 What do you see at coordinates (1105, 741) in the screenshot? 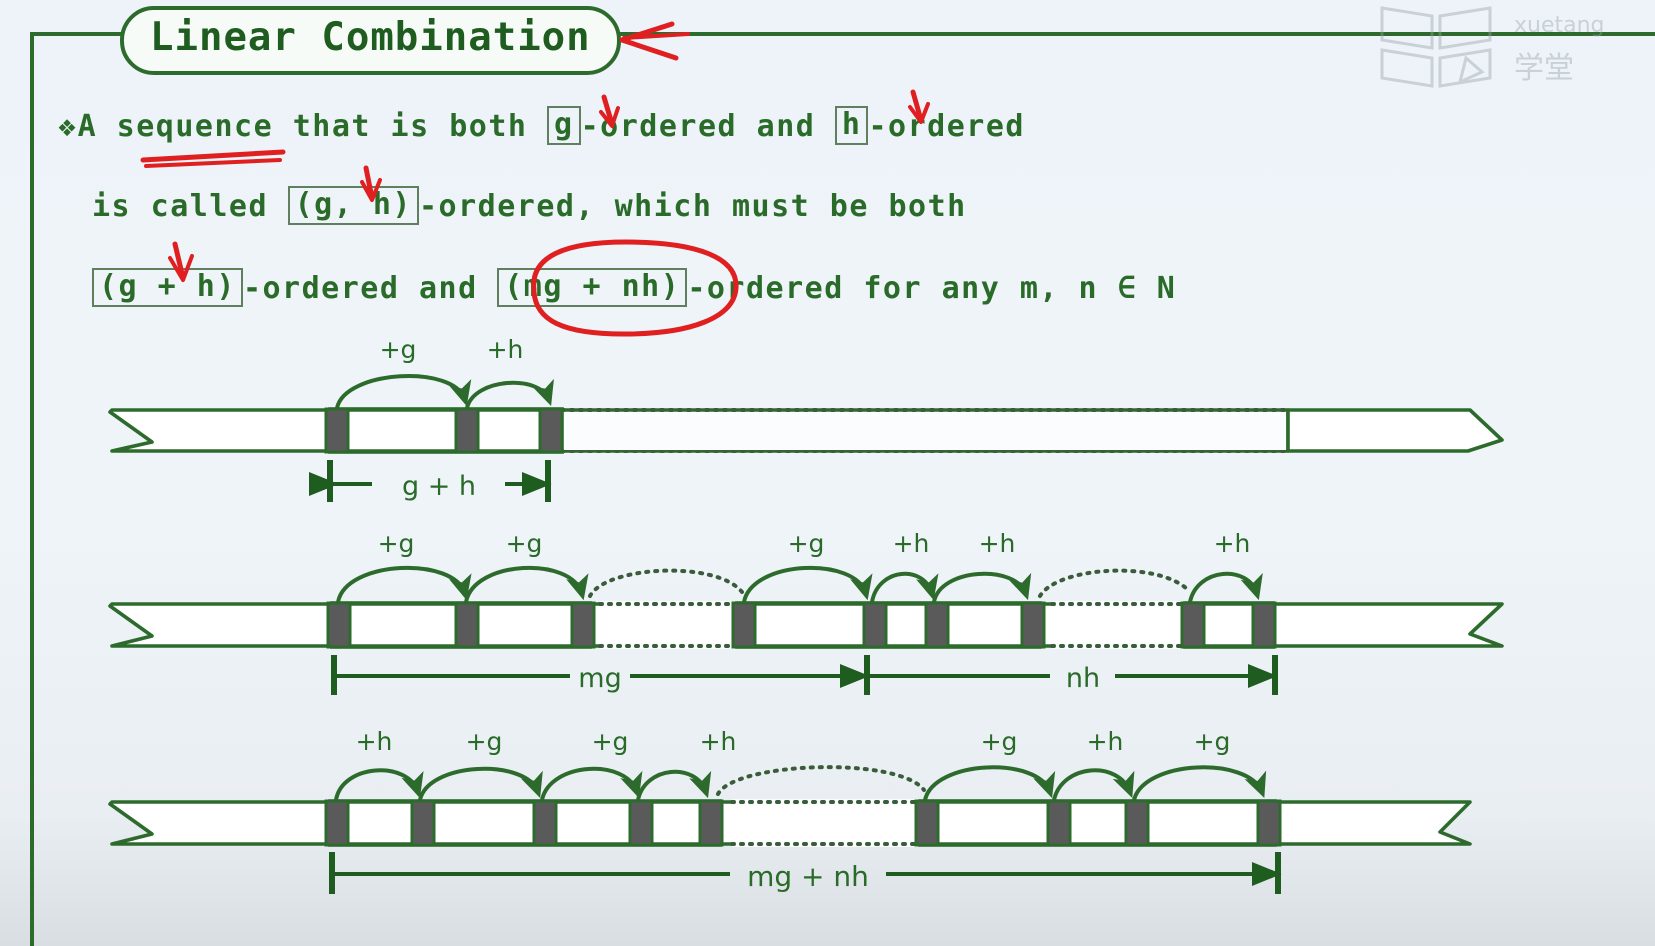
I see `row3-arc-label-5: +h` at bounding box center [1105, 741].